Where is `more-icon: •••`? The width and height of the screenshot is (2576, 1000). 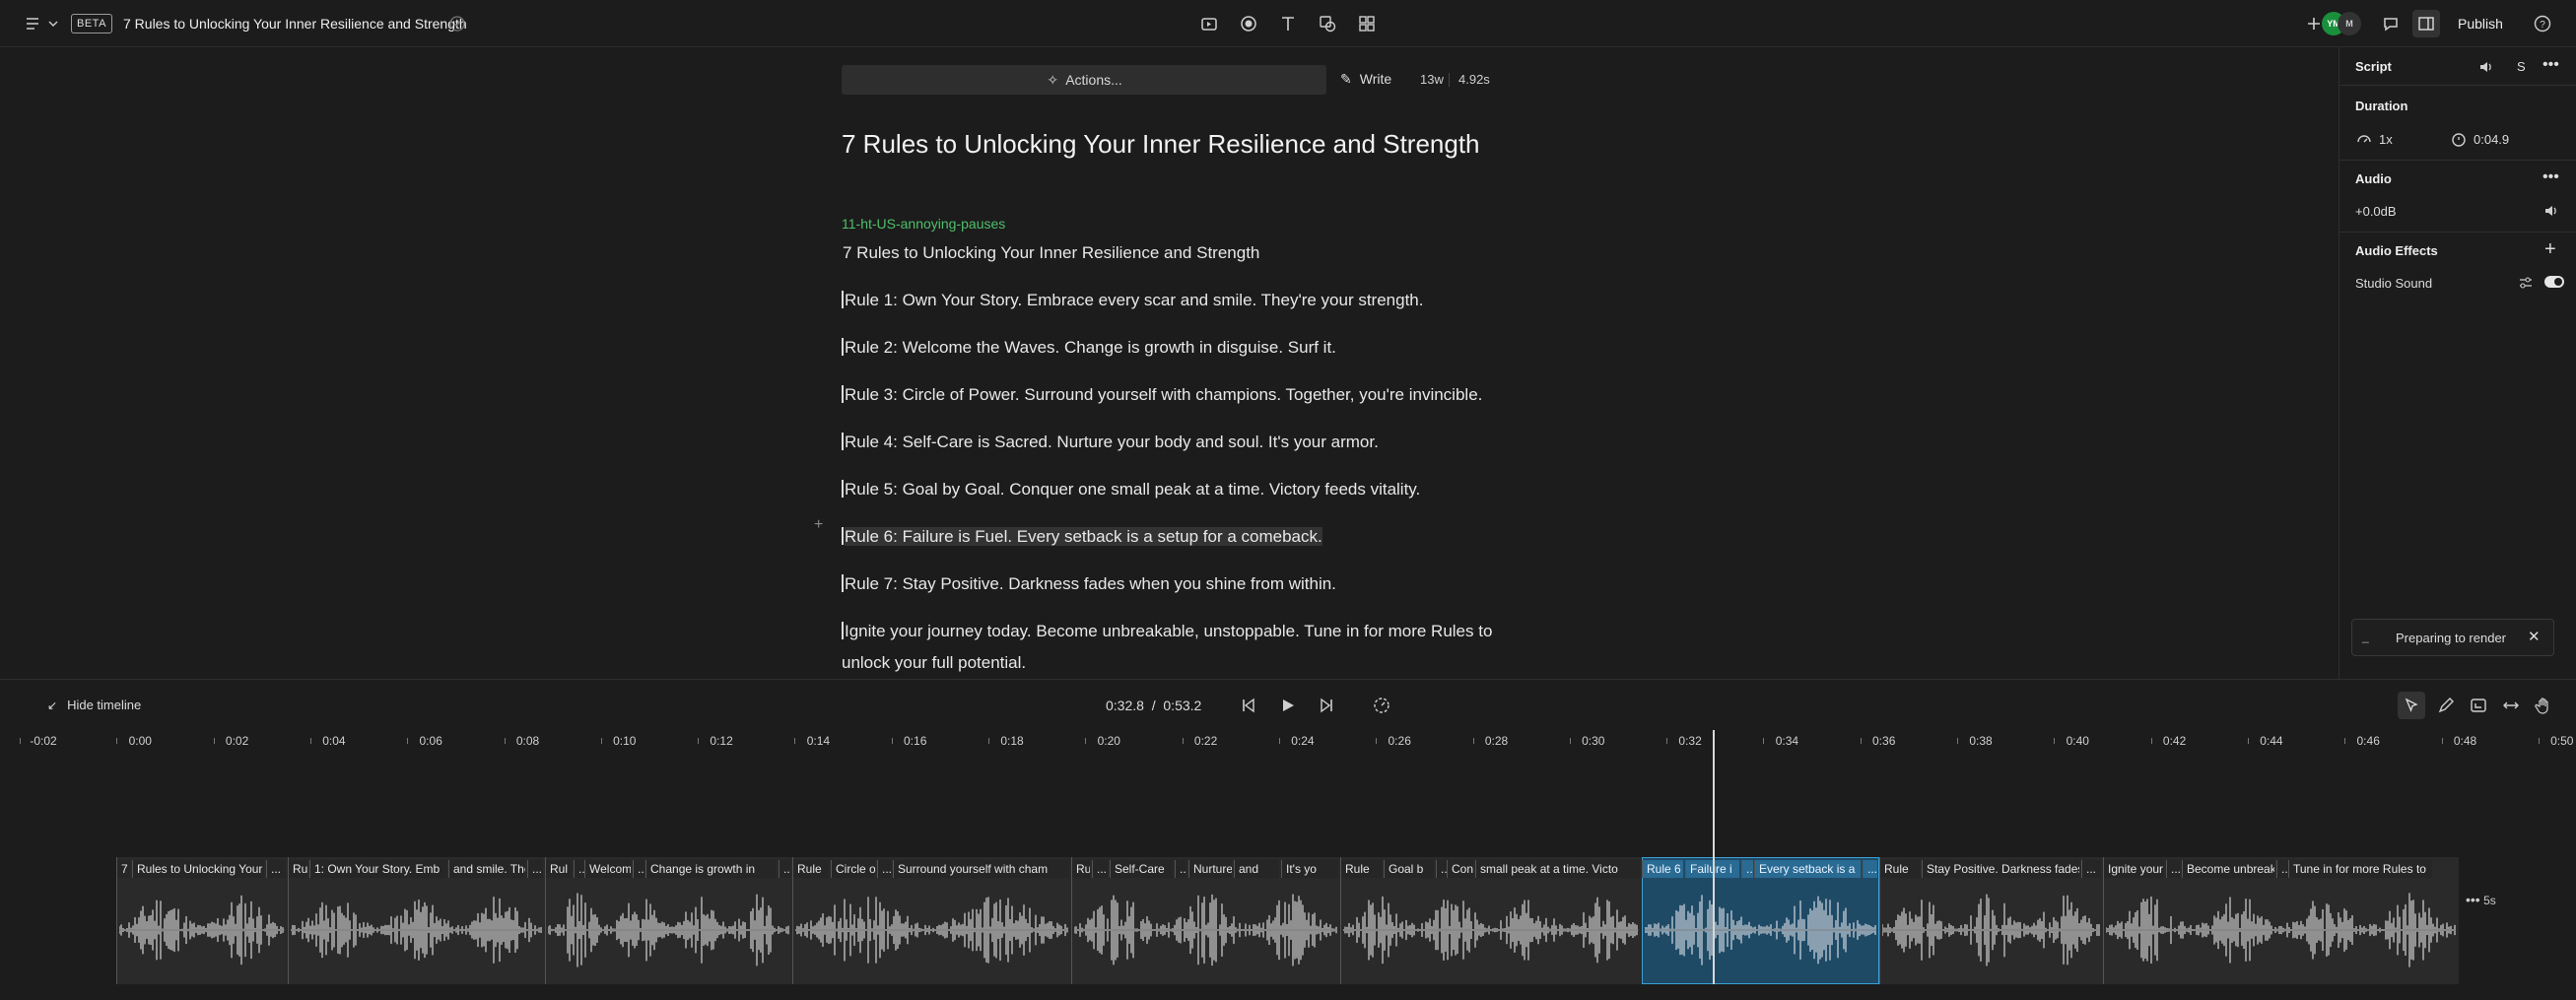
more-icon: ••• is located at coordinates (2550, 65).